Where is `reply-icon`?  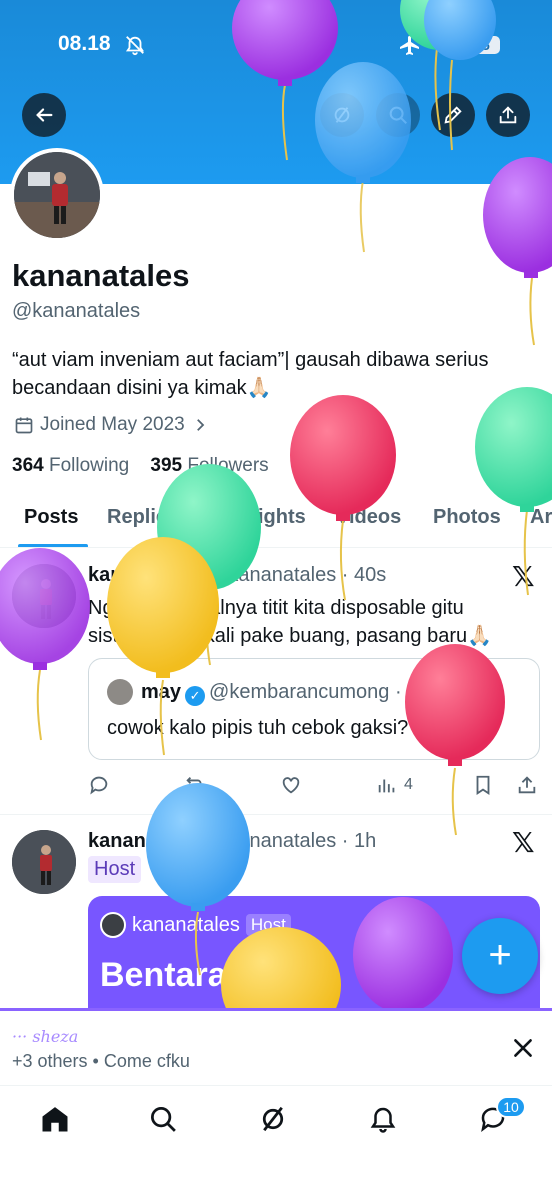
reply-icon is located at coordinates (99, 785).